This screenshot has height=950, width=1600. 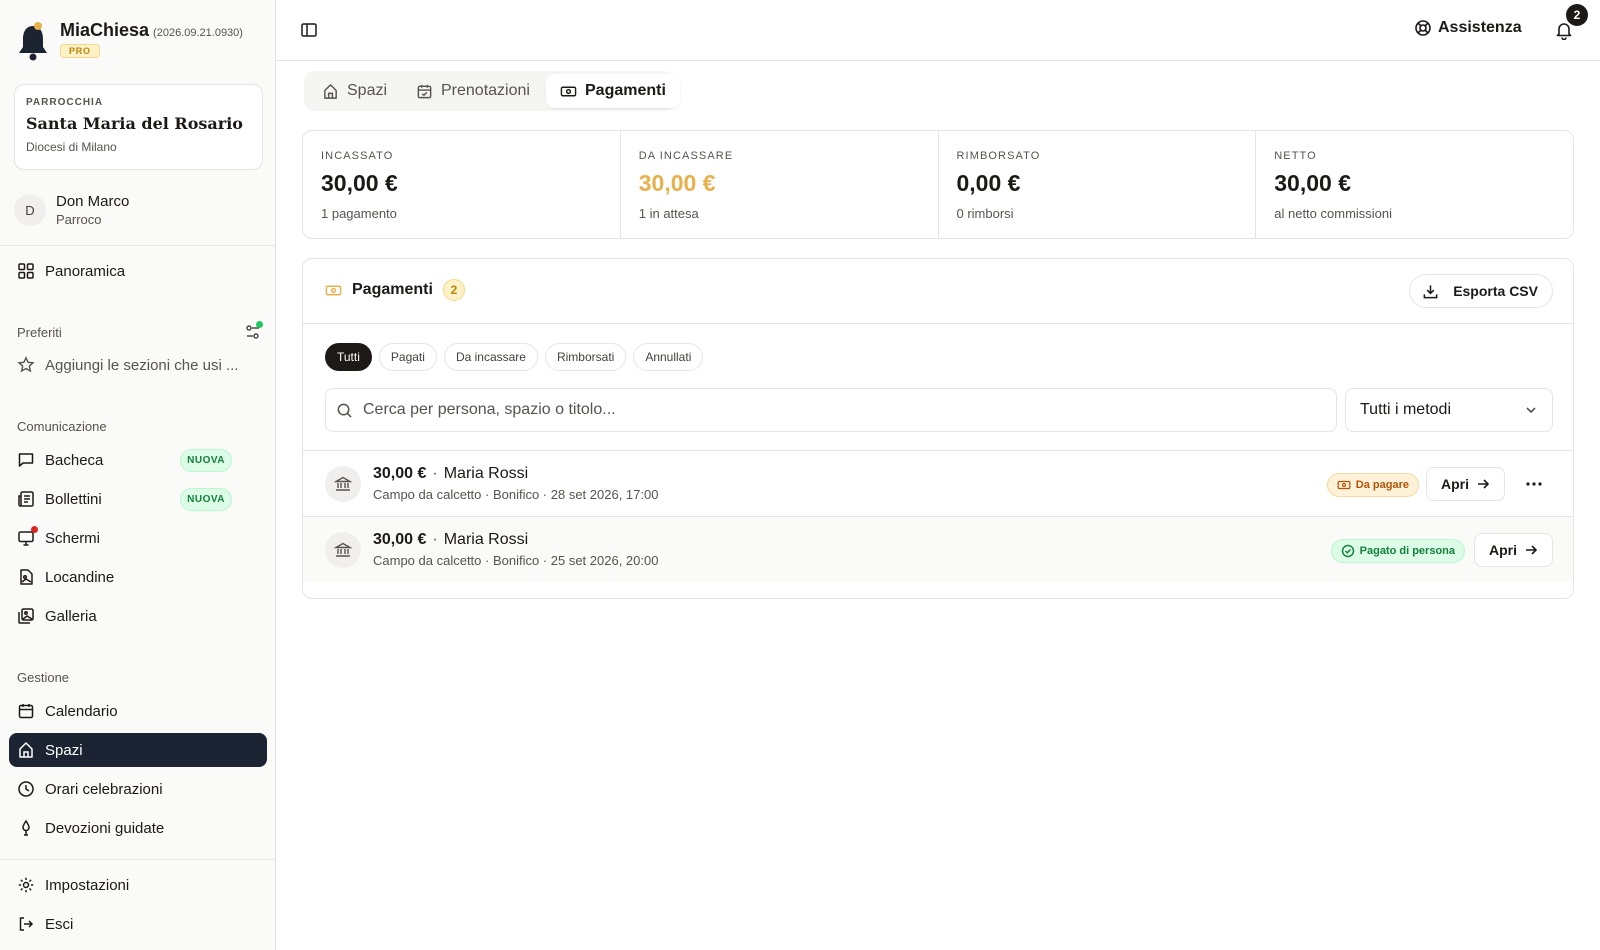 I want to click on communication-section-label: Comunicazione, so click(x=62, y=426).